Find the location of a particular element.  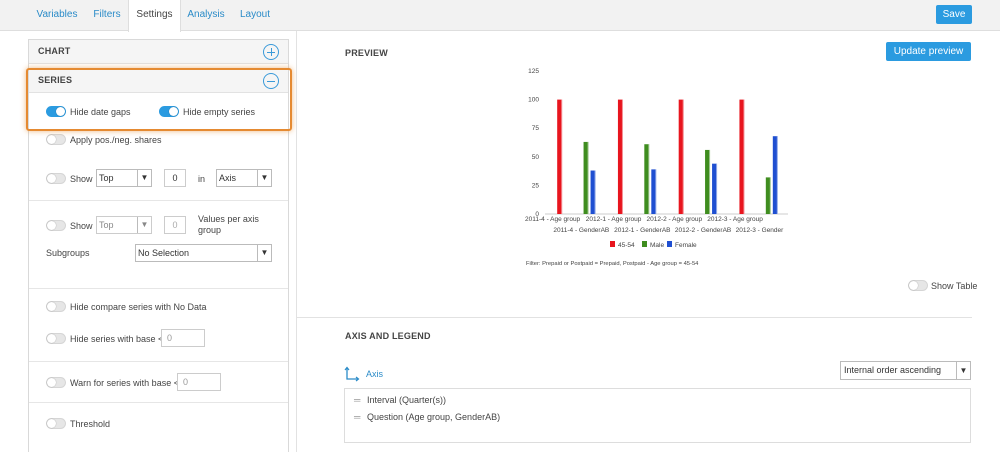

tab-settings: Settings is located at coordinates (154, 16).